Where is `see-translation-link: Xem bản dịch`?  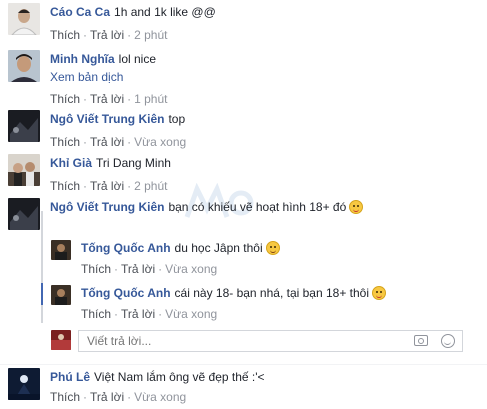
see-translation-link: Xem bản dịch is located at coordinates (264, 77).